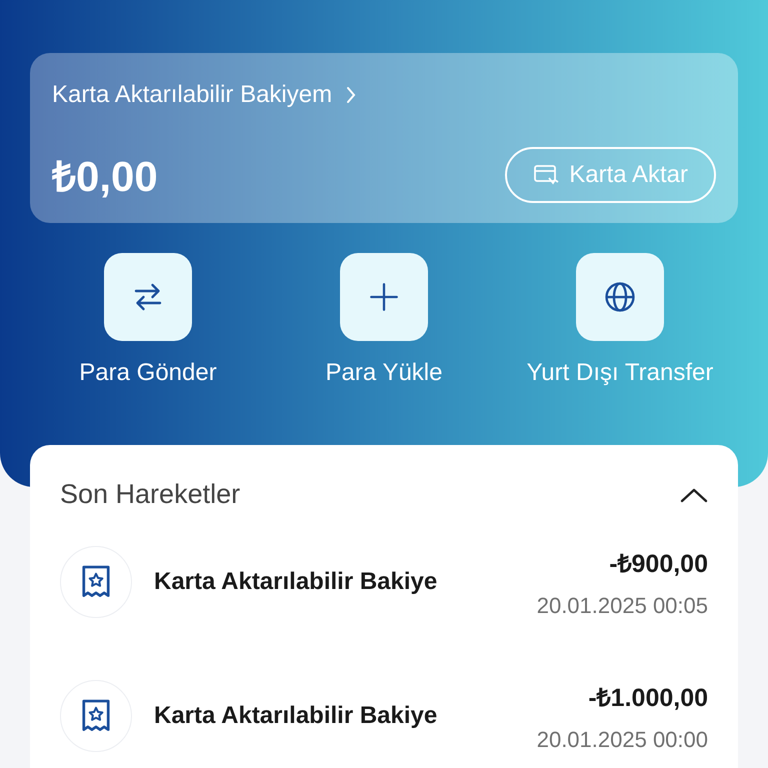  What do you see at coordinates (105, 177) in the screenshot?
I see `balance-amount: ₺0,00` at bounding box center [105, 177].